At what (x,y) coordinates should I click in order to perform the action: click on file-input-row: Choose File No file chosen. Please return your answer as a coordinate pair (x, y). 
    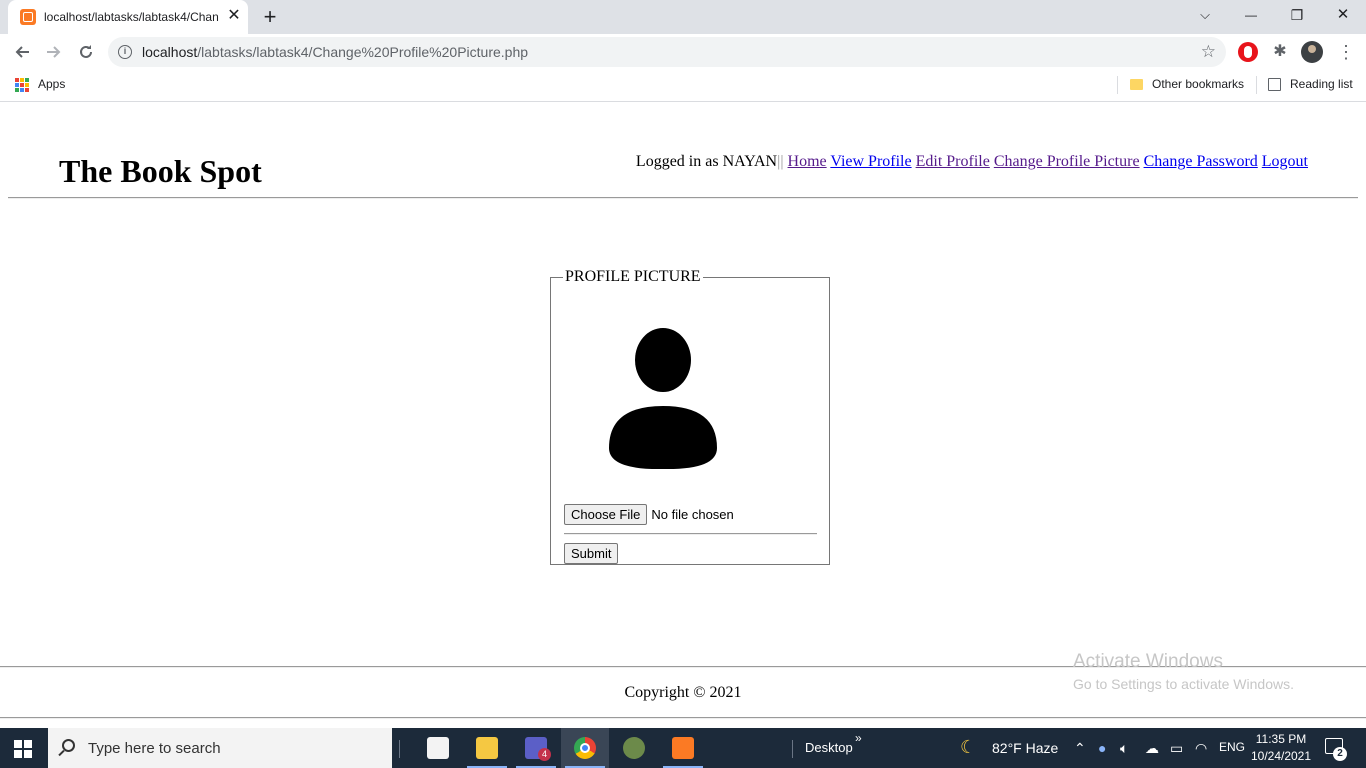
    Looking at the image, I should click on (649, 514).